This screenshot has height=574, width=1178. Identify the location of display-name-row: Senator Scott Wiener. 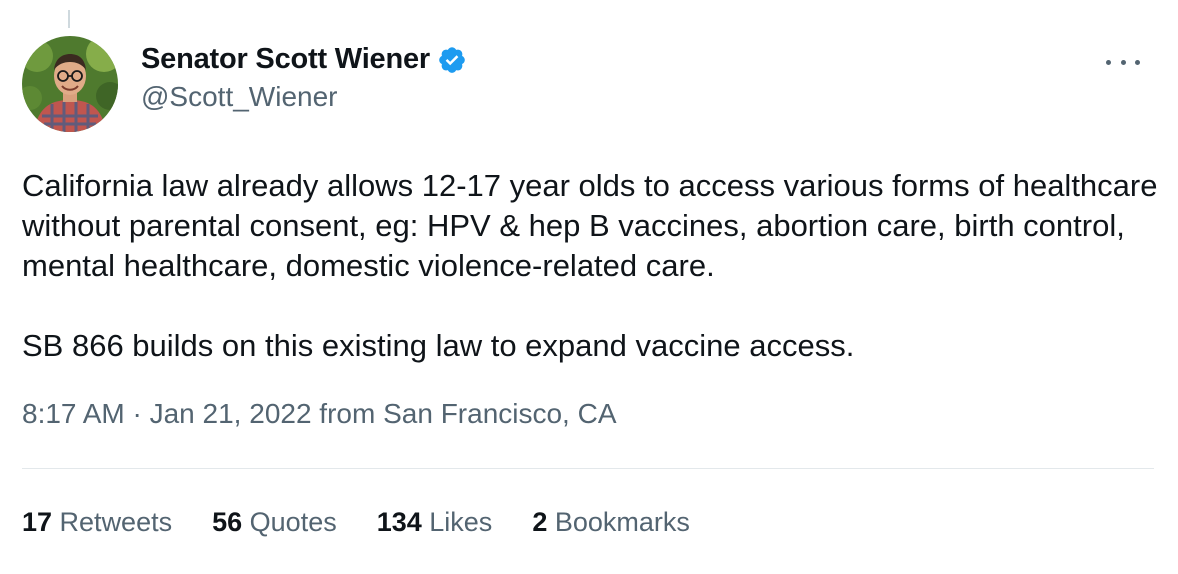
(304, 59).